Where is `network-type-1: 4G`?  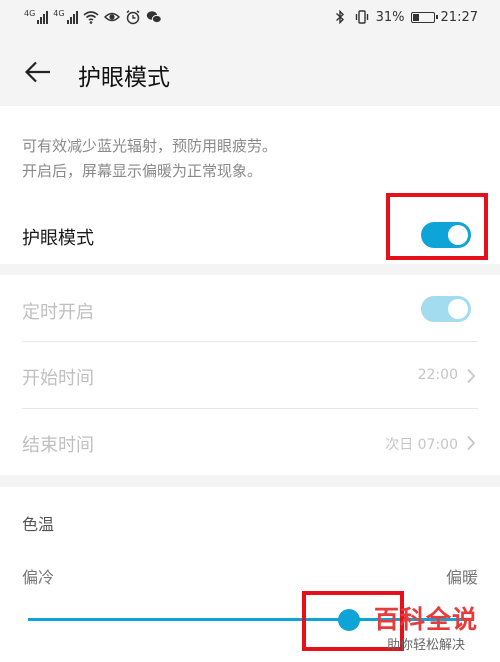 network-type-1: 4G is located at coordinates (30, 13).